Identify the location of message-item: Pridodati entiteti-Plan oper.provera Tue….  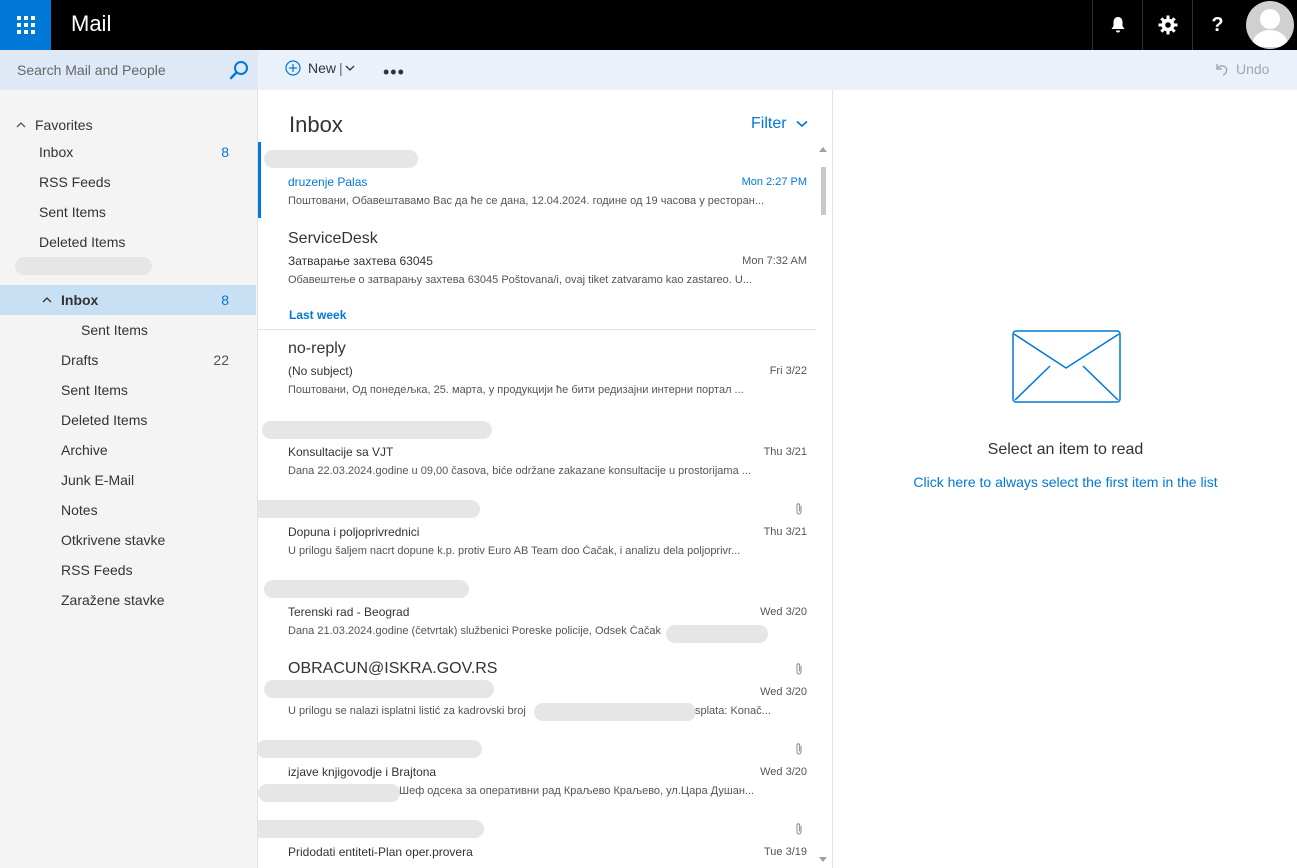
(537, 844).